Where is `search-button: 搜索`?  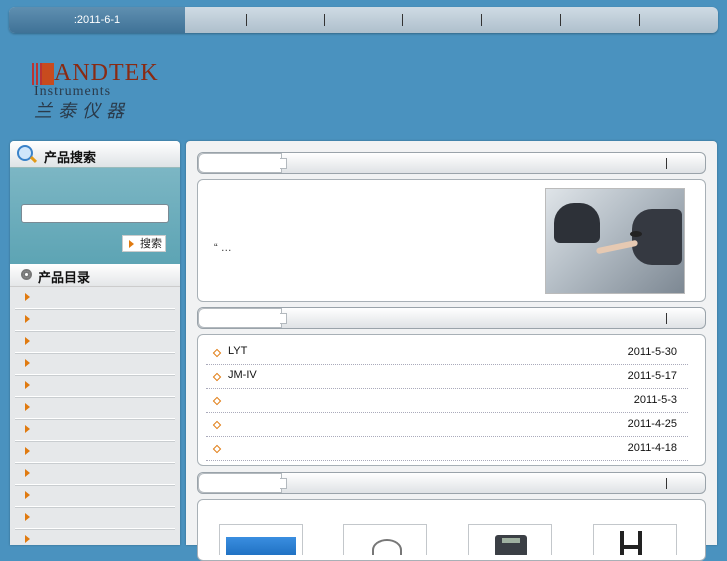 search-button: 搜索 is located at coordinates (144, 243).